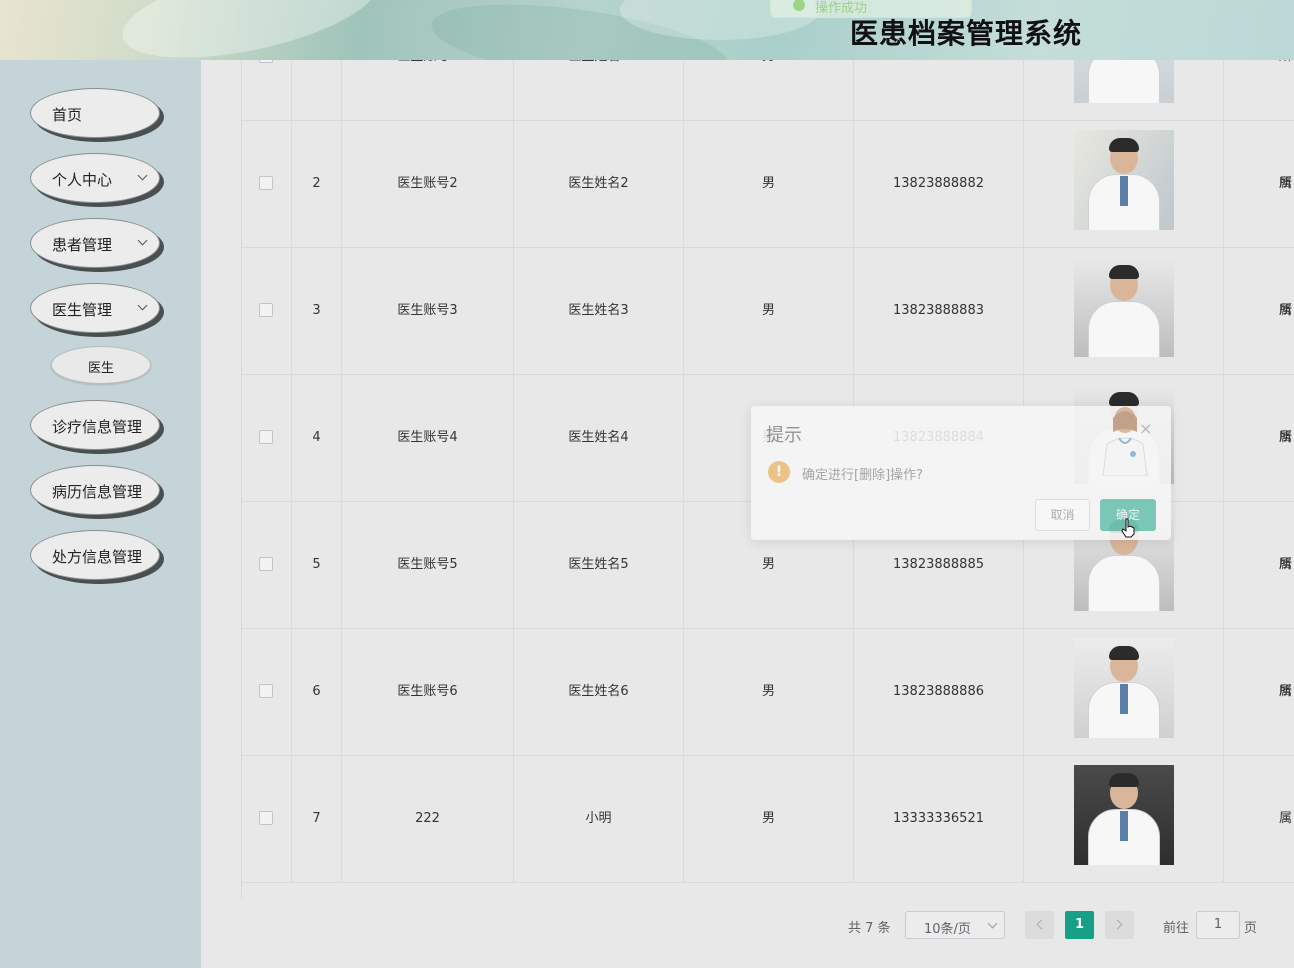 The height and width of the screenshot is (968, 1294). Describe the element at coordinates (955, 925) in the screenshot. I see `page-size-select: 10条/页` at that location.